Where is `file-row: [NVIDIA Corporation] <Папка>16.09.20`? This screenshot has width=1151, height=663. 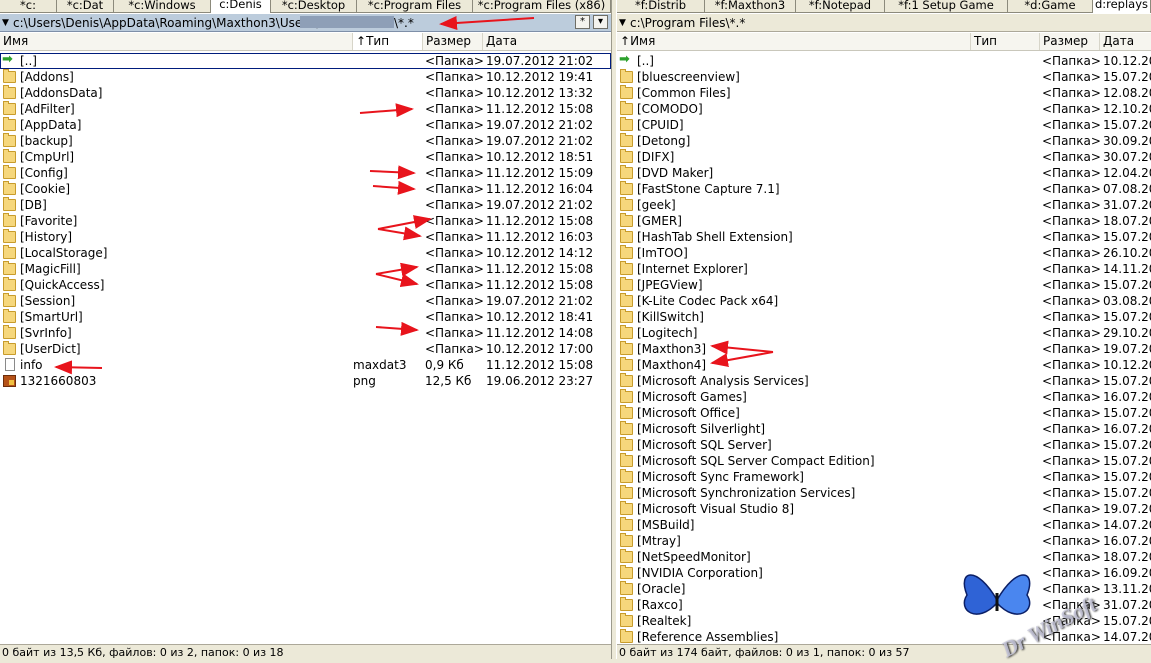 file-row: [NVIDIA Corporation] <Папка>16.09.20 is located at coordinates (884, 573).